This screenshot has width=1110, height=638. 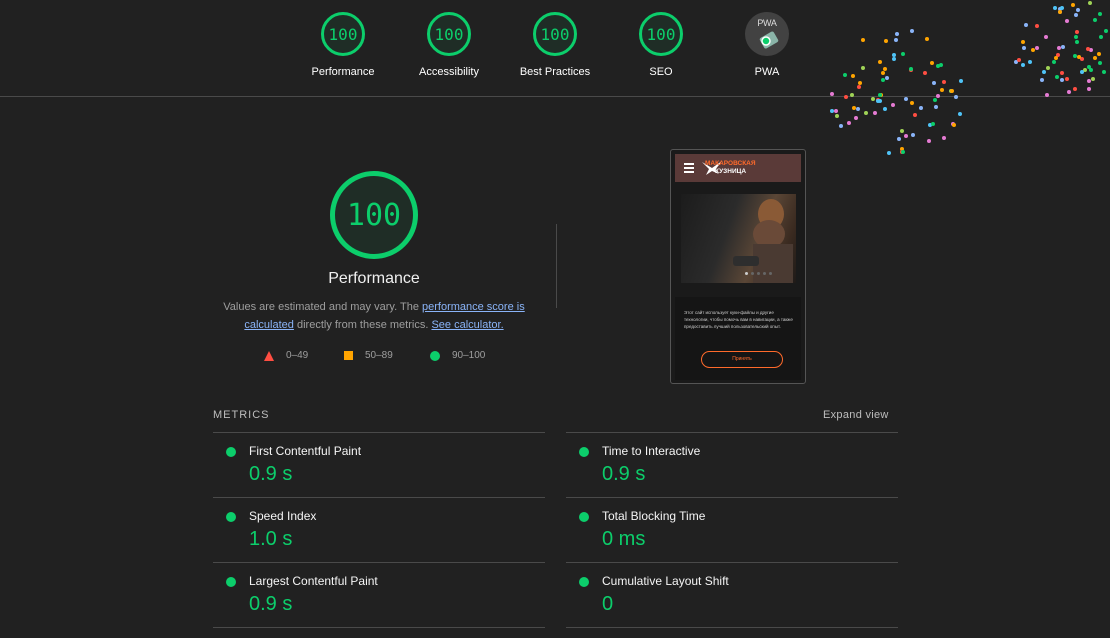 What do you see at coordinates (689, 168) in the screenshot?
I see `menu-icon` at bounding box center [689, 168].